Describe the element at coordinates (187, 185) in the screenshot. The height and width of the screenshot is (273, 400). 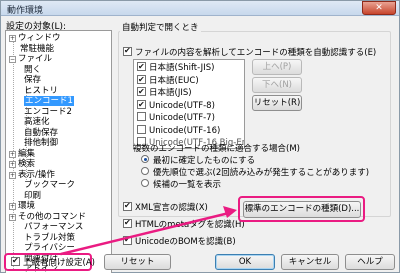
I see `multi-match-radio-label: 候補の一覧を表示` at that location.